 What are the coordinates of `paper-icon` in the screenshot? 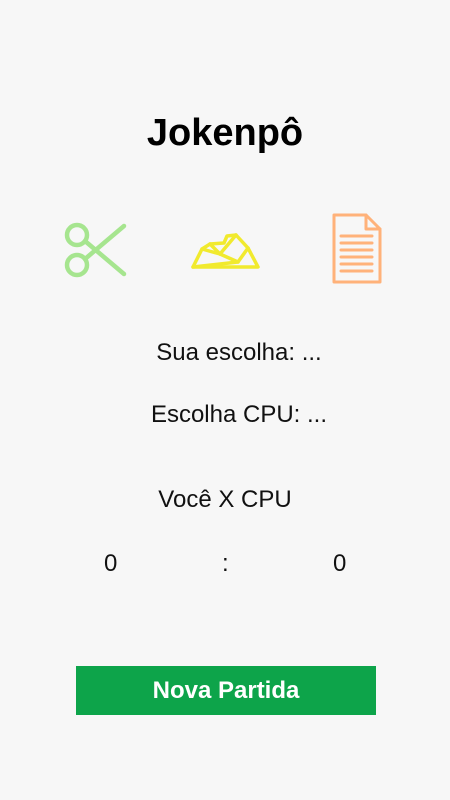 It's located at (357, 248).